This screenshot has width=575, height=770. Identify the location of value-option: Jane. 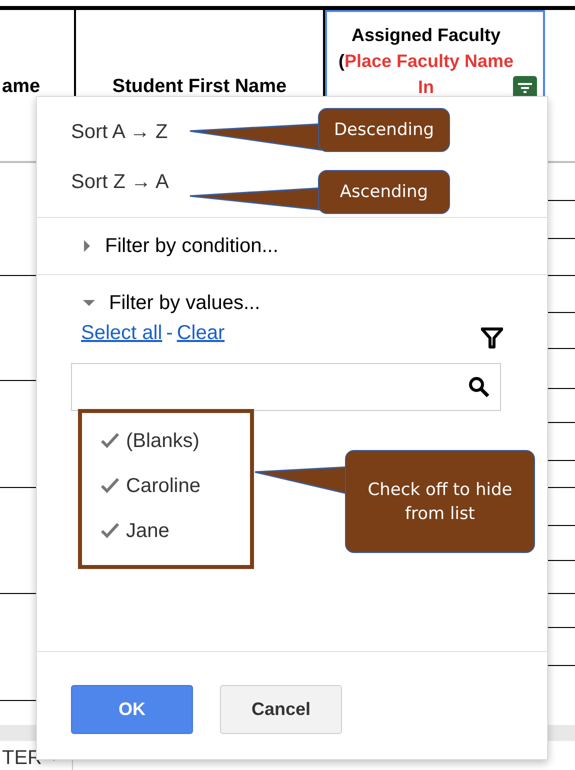
(175, 530).